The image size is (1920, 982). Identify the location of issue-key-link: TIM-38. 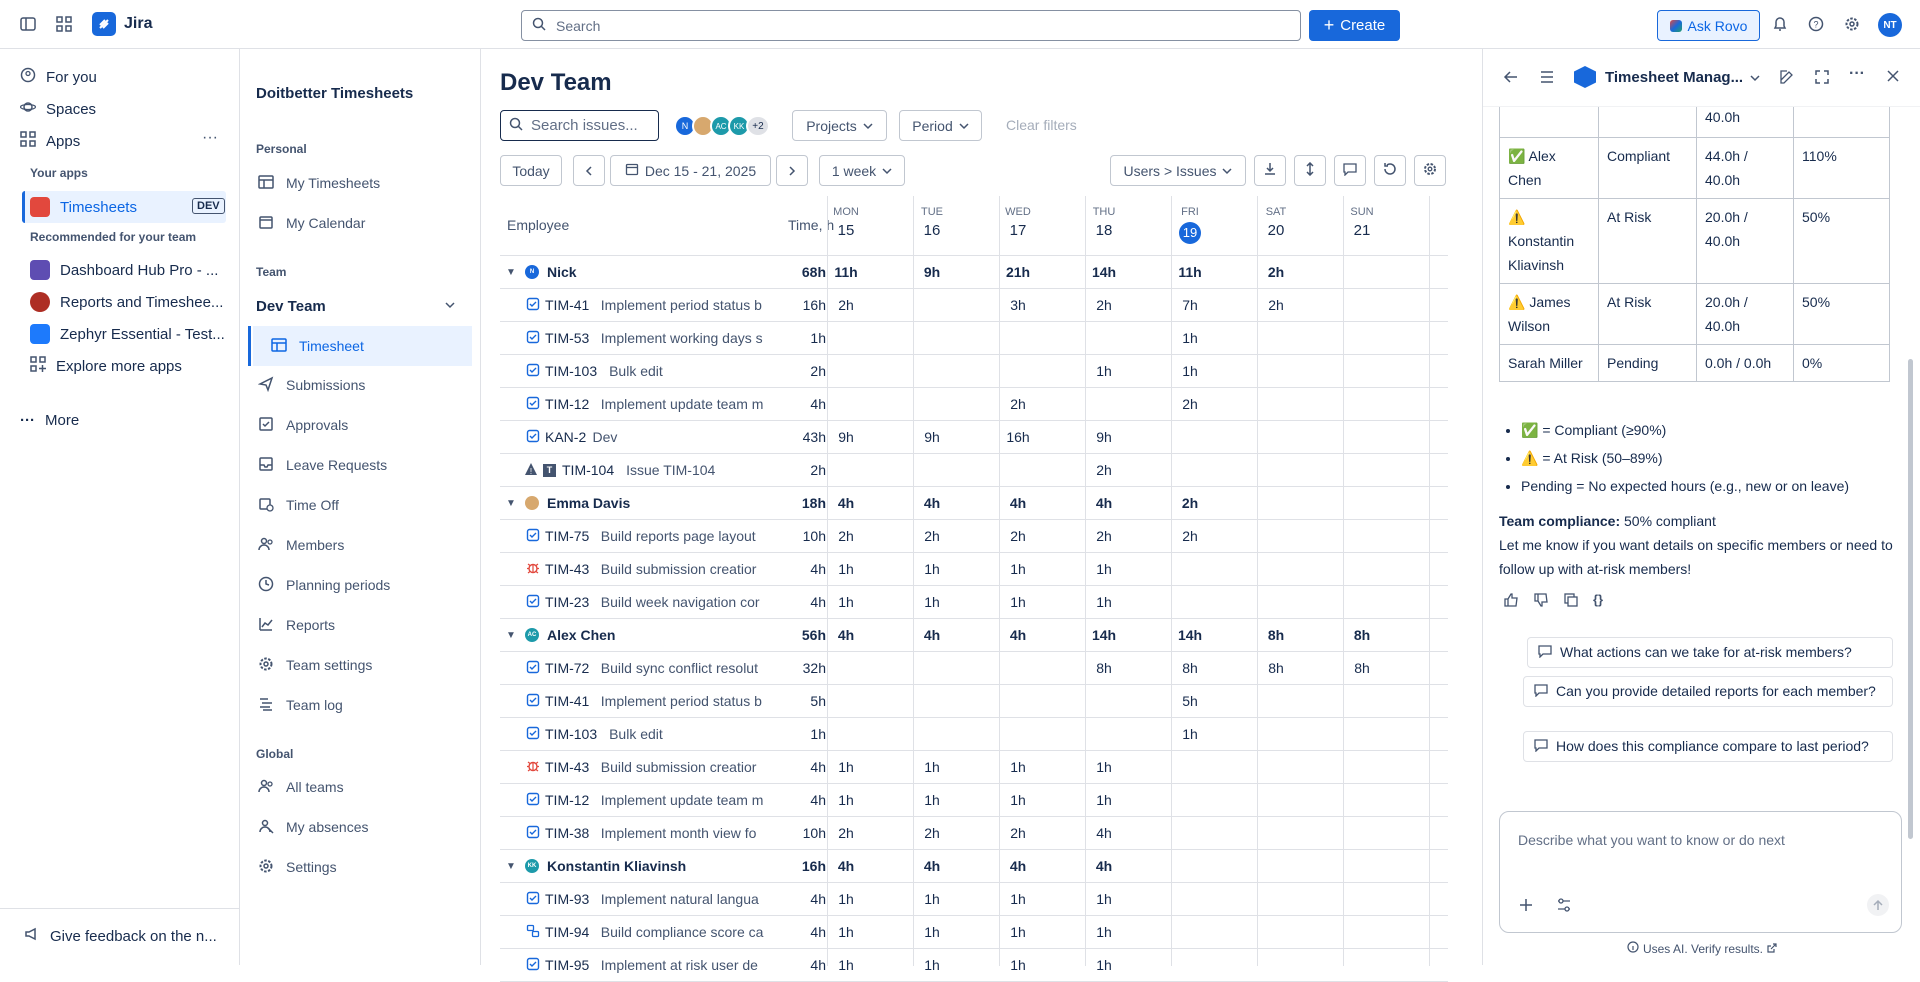
(567, 833).